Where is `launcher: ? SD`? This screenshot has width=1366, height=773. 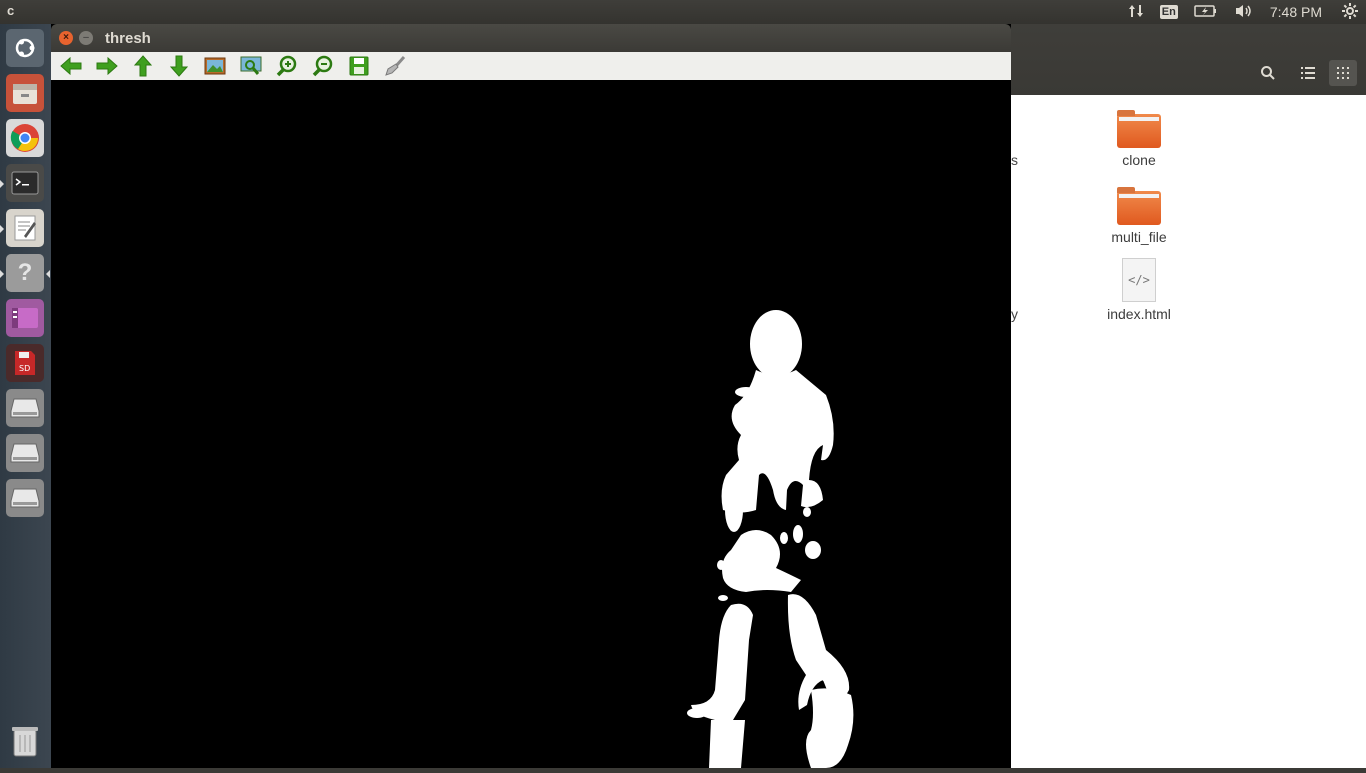
launcher: ? SD is located at coordinates (25, 396).